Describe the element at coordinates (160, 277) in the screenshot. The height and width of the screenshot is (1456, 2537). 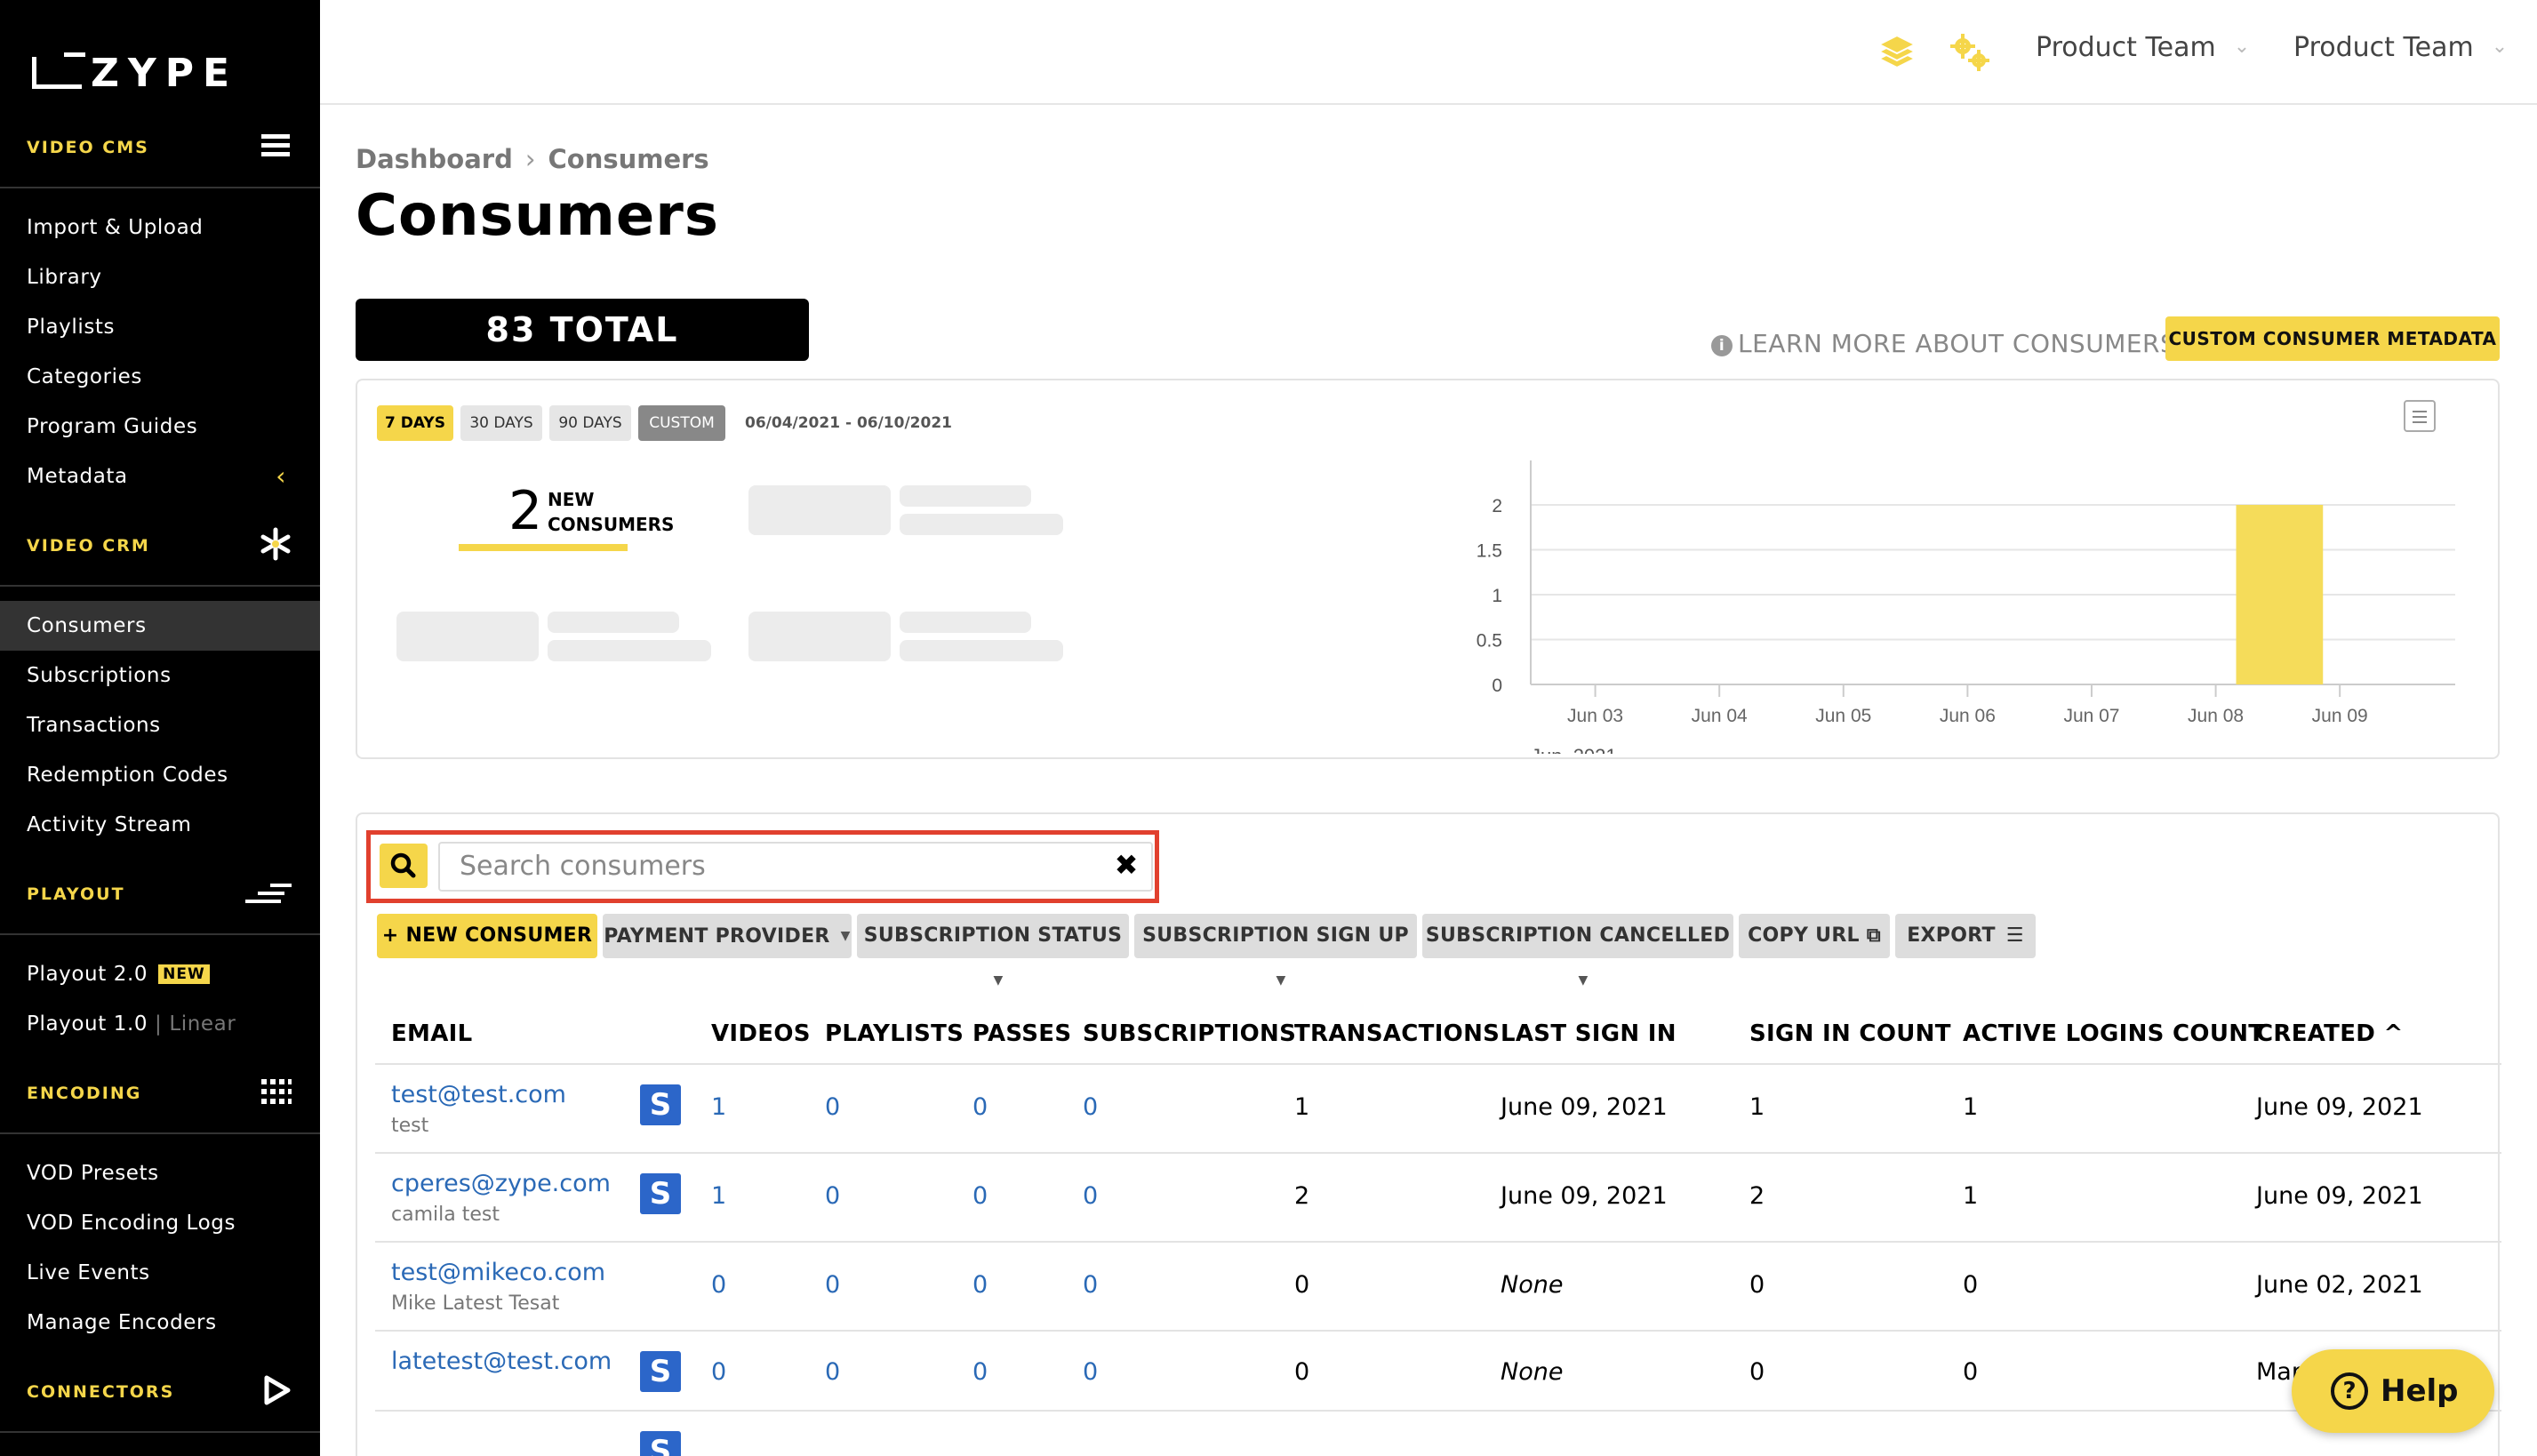
I see `sidebar-item-library: Library` at that location.